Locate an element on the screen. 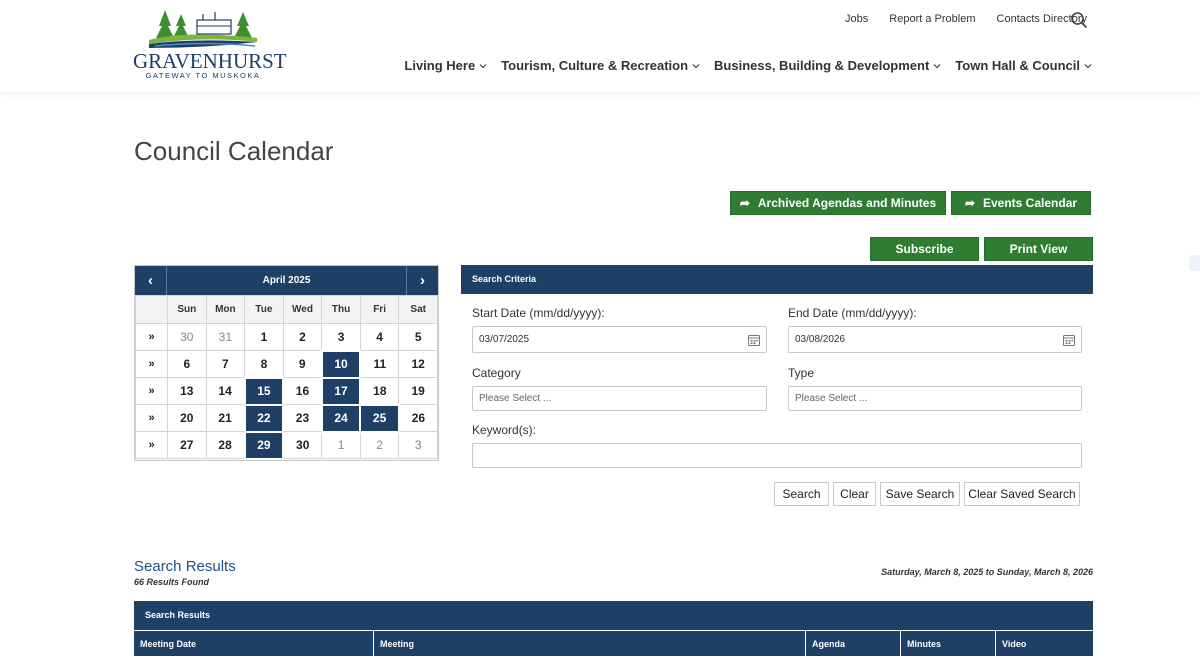  events-calendar-button: ➦ Events Calendar is located at coordinates (1021, 203).